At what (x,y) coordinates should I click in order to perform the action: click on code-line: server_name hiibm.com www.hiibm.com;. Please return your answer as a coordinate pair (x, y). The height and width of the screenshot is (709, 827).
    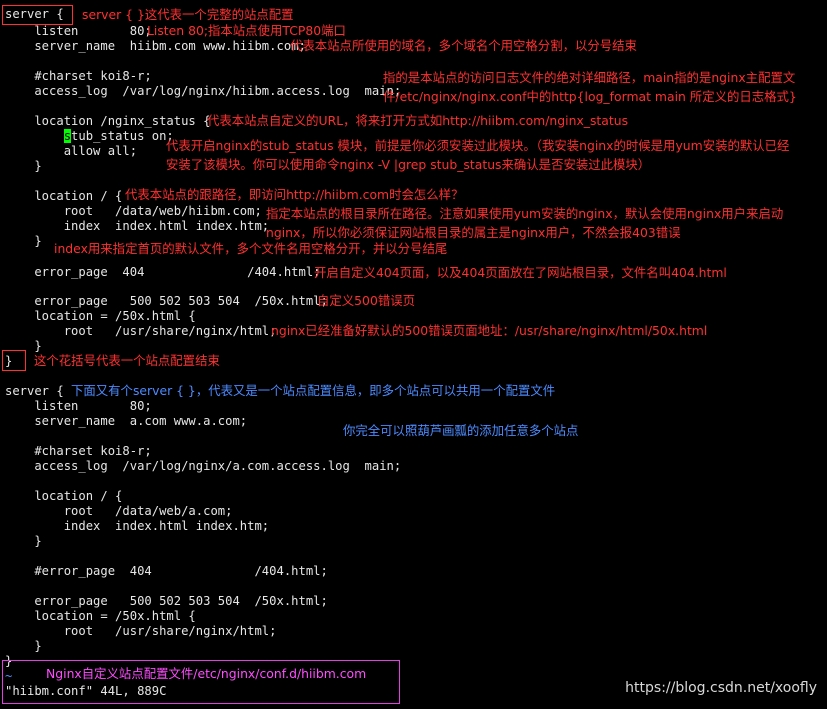
    Looking at the image, I should click on (155, 46).